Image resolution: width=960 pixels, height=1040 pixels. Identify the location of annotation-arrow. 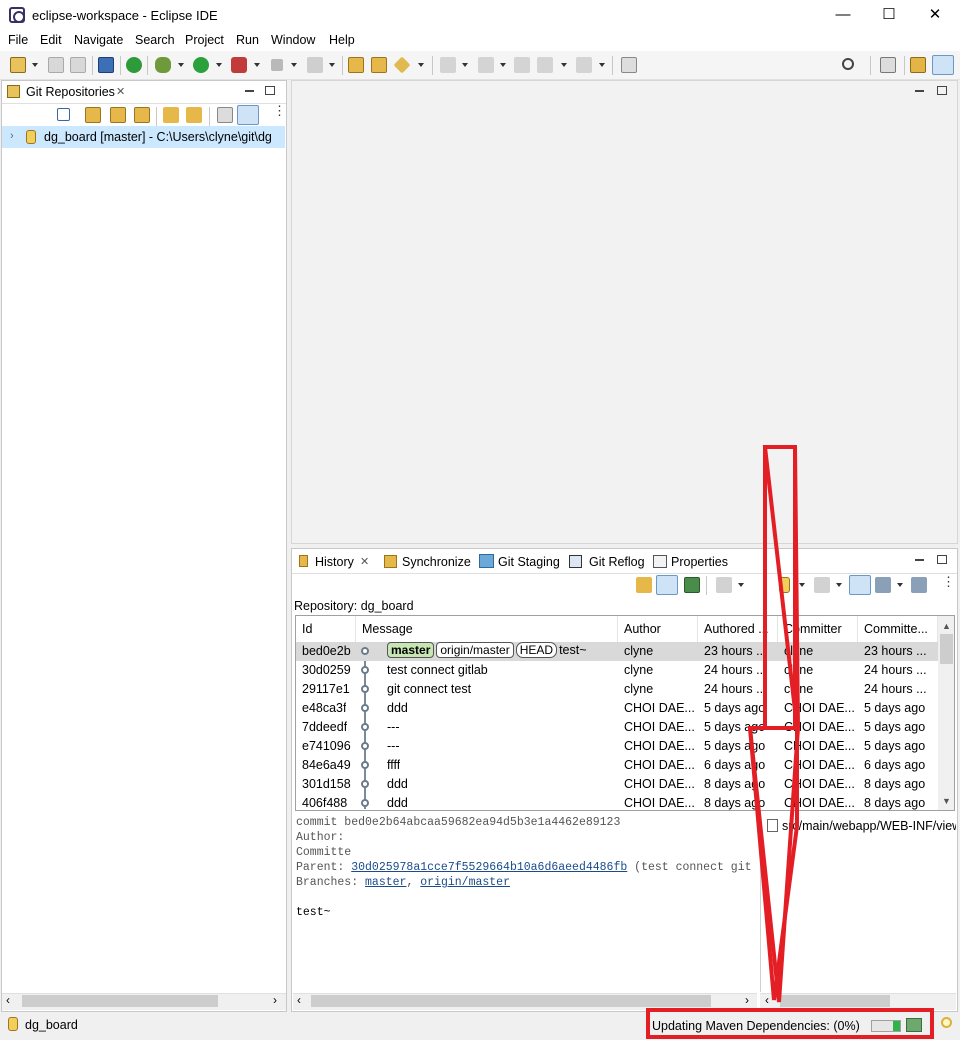
(774, 724).